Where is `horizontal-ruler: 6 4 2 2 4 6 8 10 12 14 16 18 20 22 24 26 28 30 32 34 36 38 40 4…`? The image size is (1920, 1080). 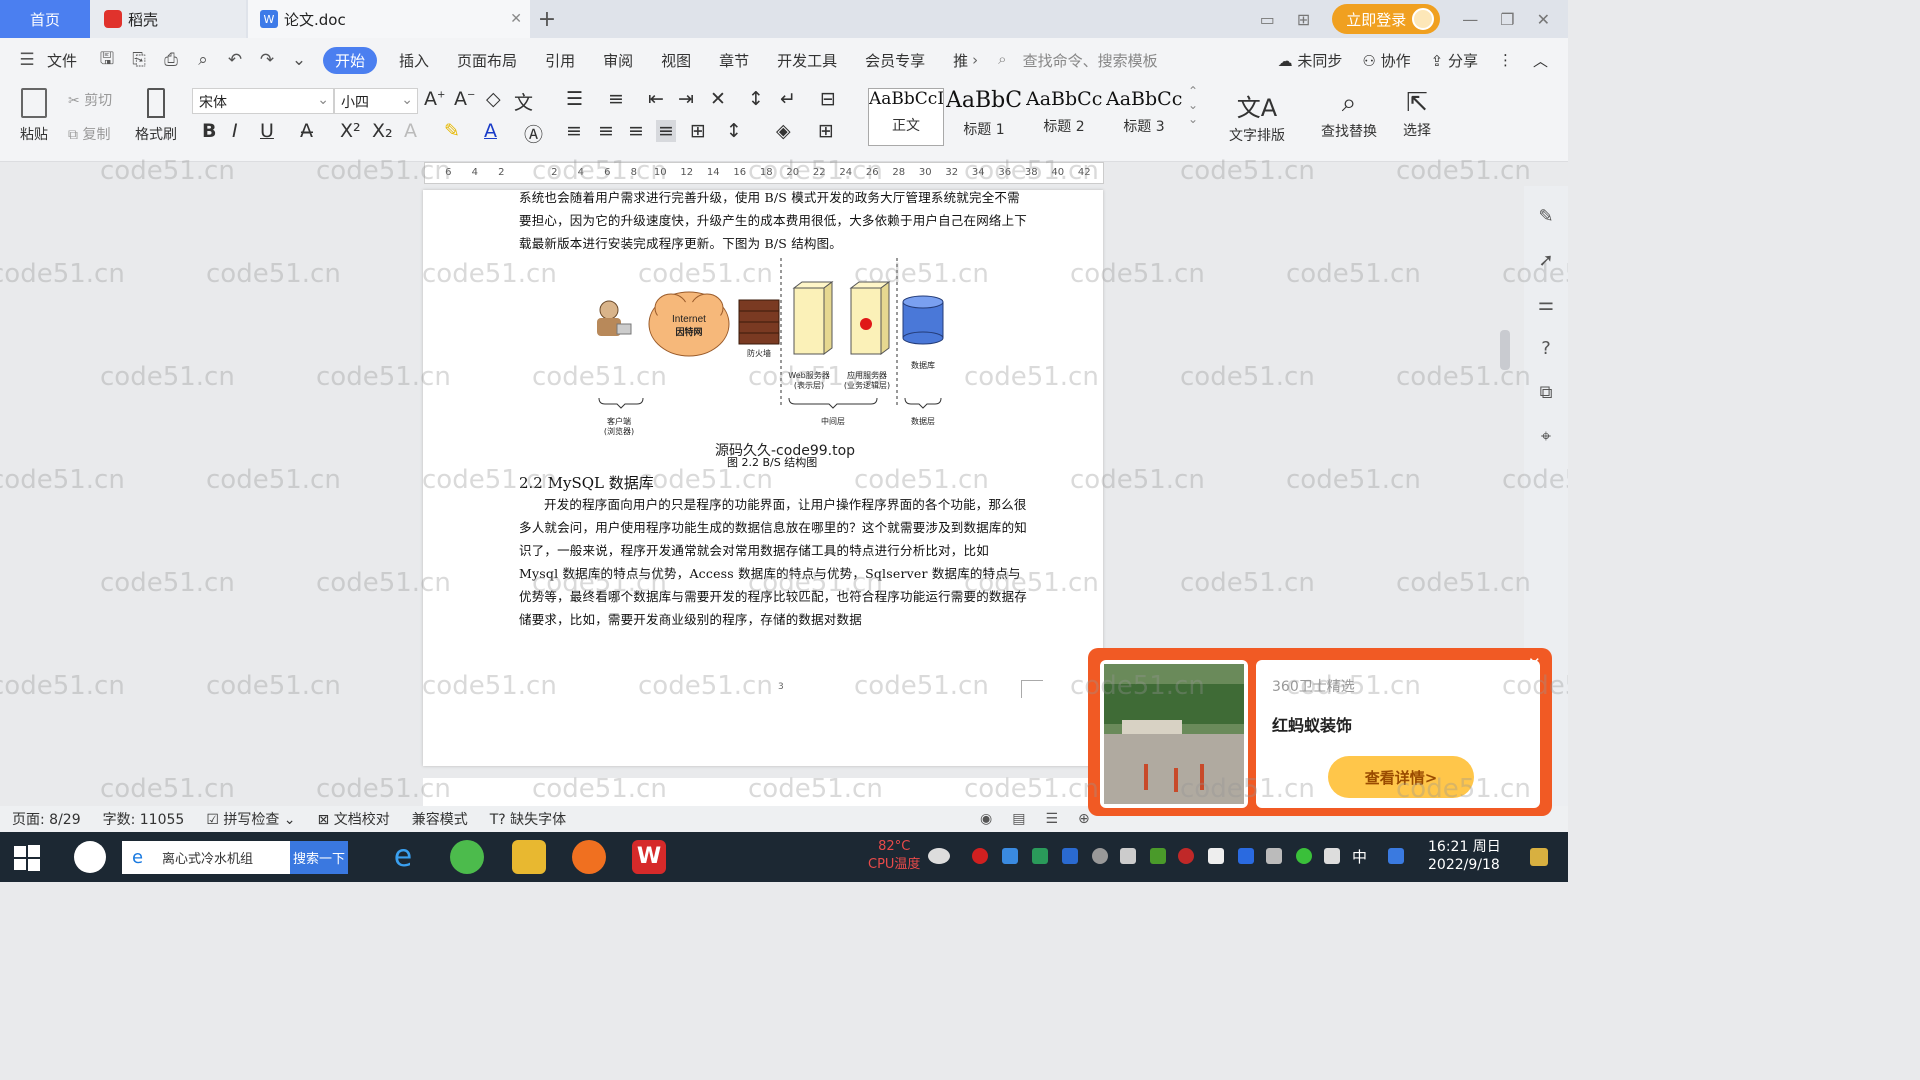 horizontal-ruler: 6 4 2 2 4 6 8 10 12 14 16 18 20 22 24 26 28 30 32 34 36 38 40 4… is located at coordinates (764, 173).